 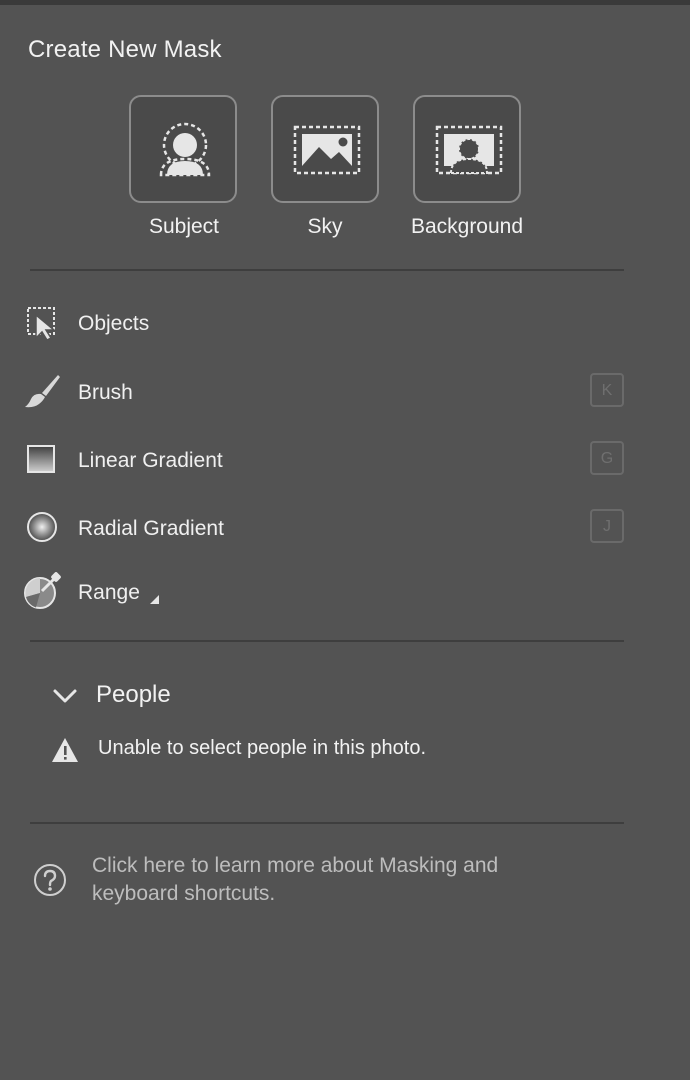 I want to click on help-icon, so click(x=50, y=880).